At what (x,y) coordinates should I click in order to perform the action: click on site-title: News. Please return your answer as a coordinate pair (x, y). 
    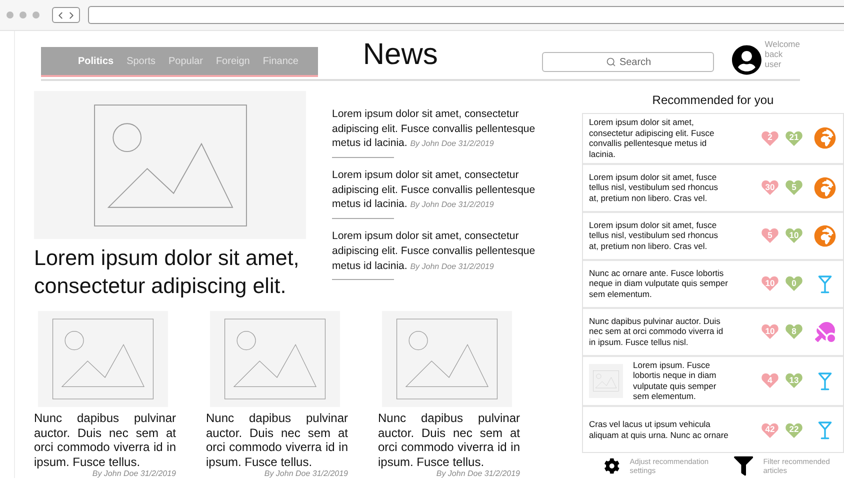
    Looking at the image, I should click on (400, 55).